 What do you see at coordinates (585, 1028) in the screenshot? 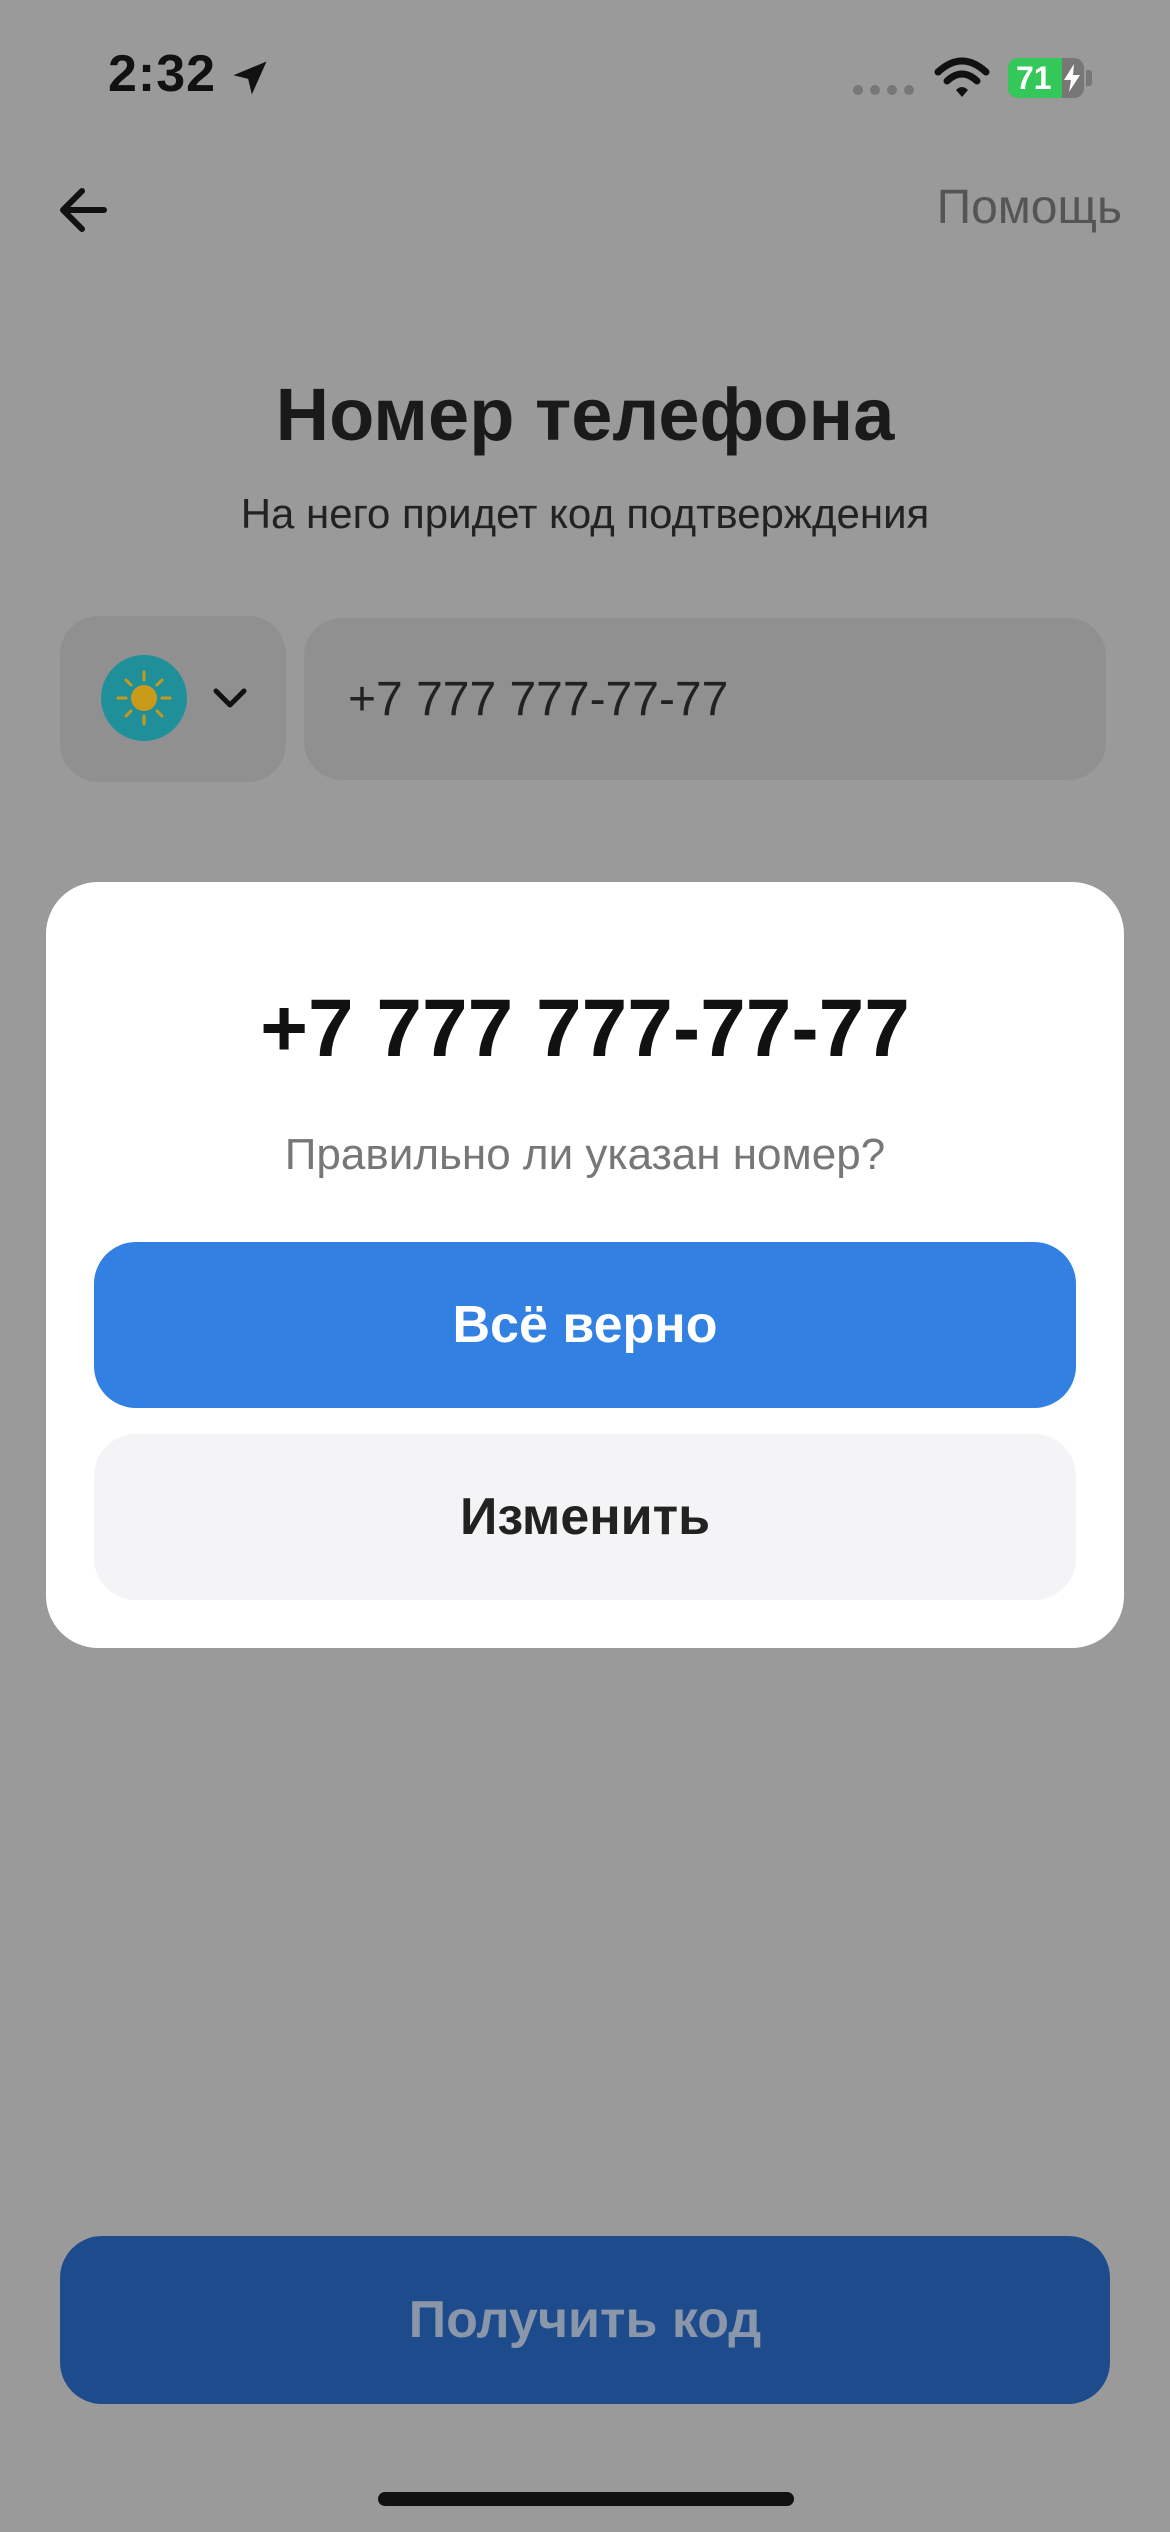
I see `modal-phone-number: +7 777 777-77-77` at bounding box center [585, 1028].